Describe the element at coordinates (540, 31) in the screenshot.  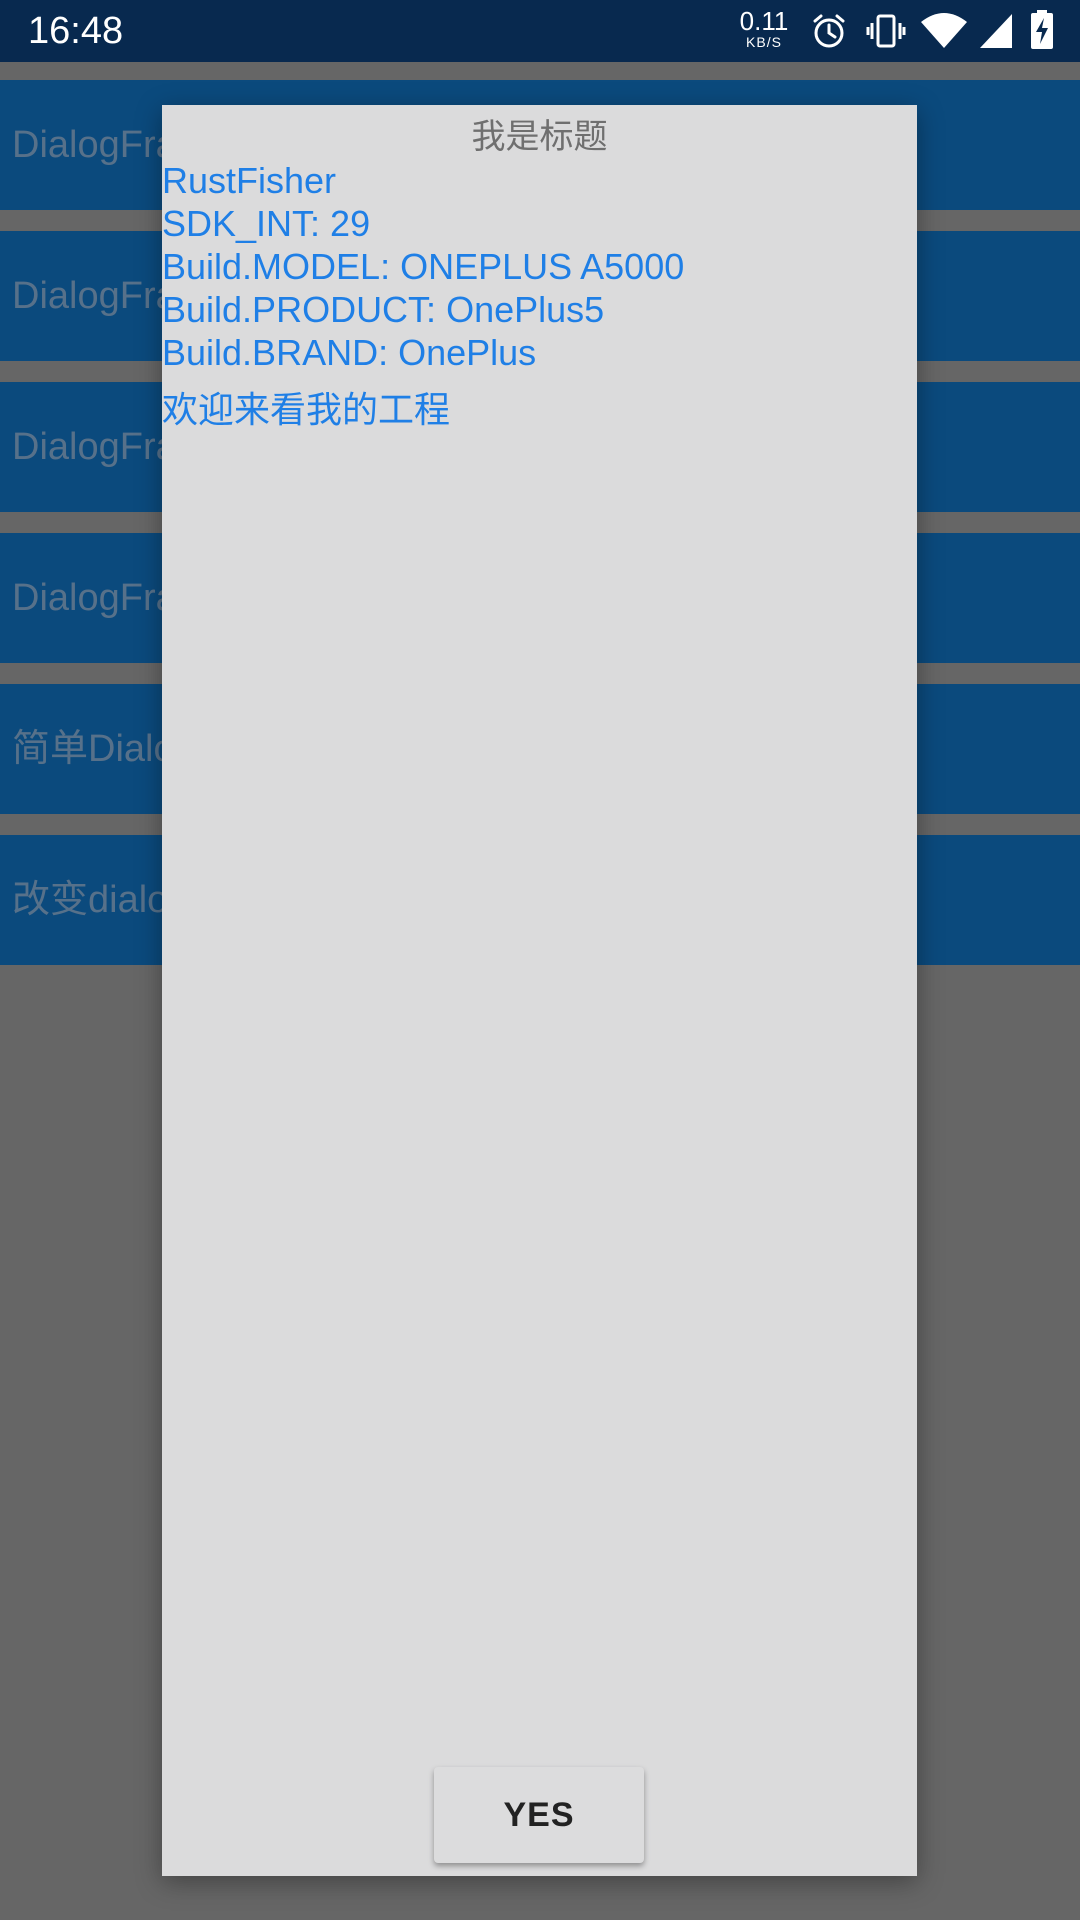
I see `status-bar: 16:48 0.11 KB/S` at that location.